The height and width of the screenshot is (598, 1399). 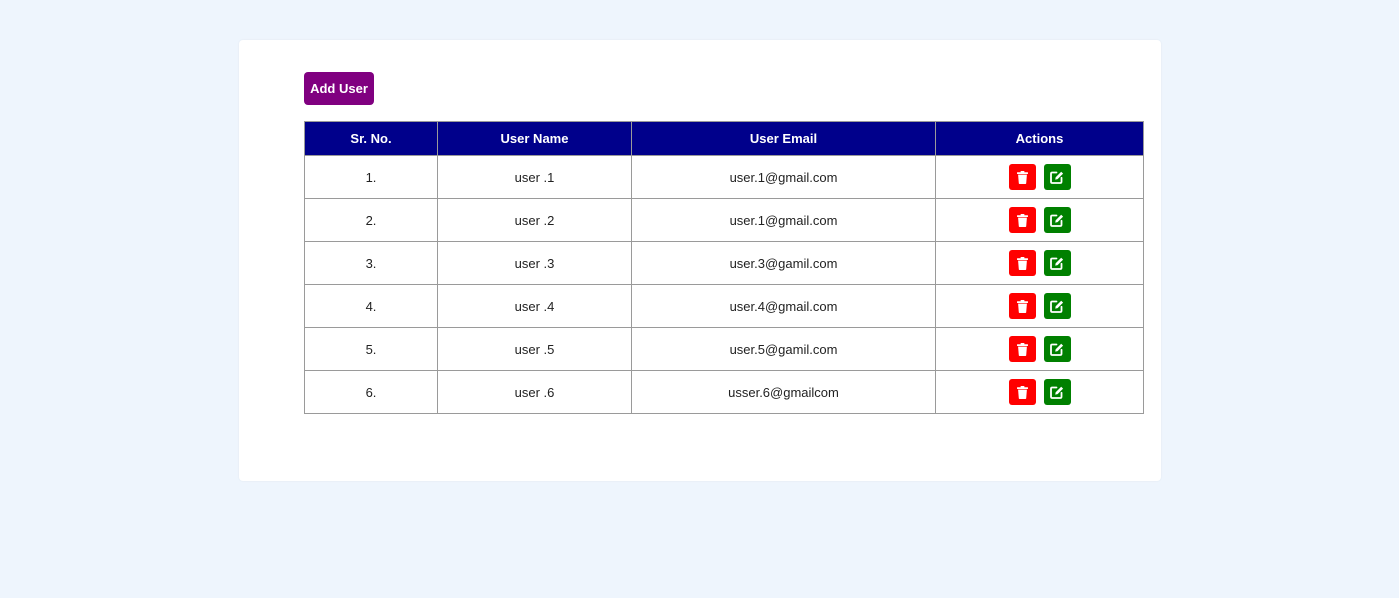 I want to click on table-row: 3. user .3 user.3@gamil.com, so click(x=724, y=263).